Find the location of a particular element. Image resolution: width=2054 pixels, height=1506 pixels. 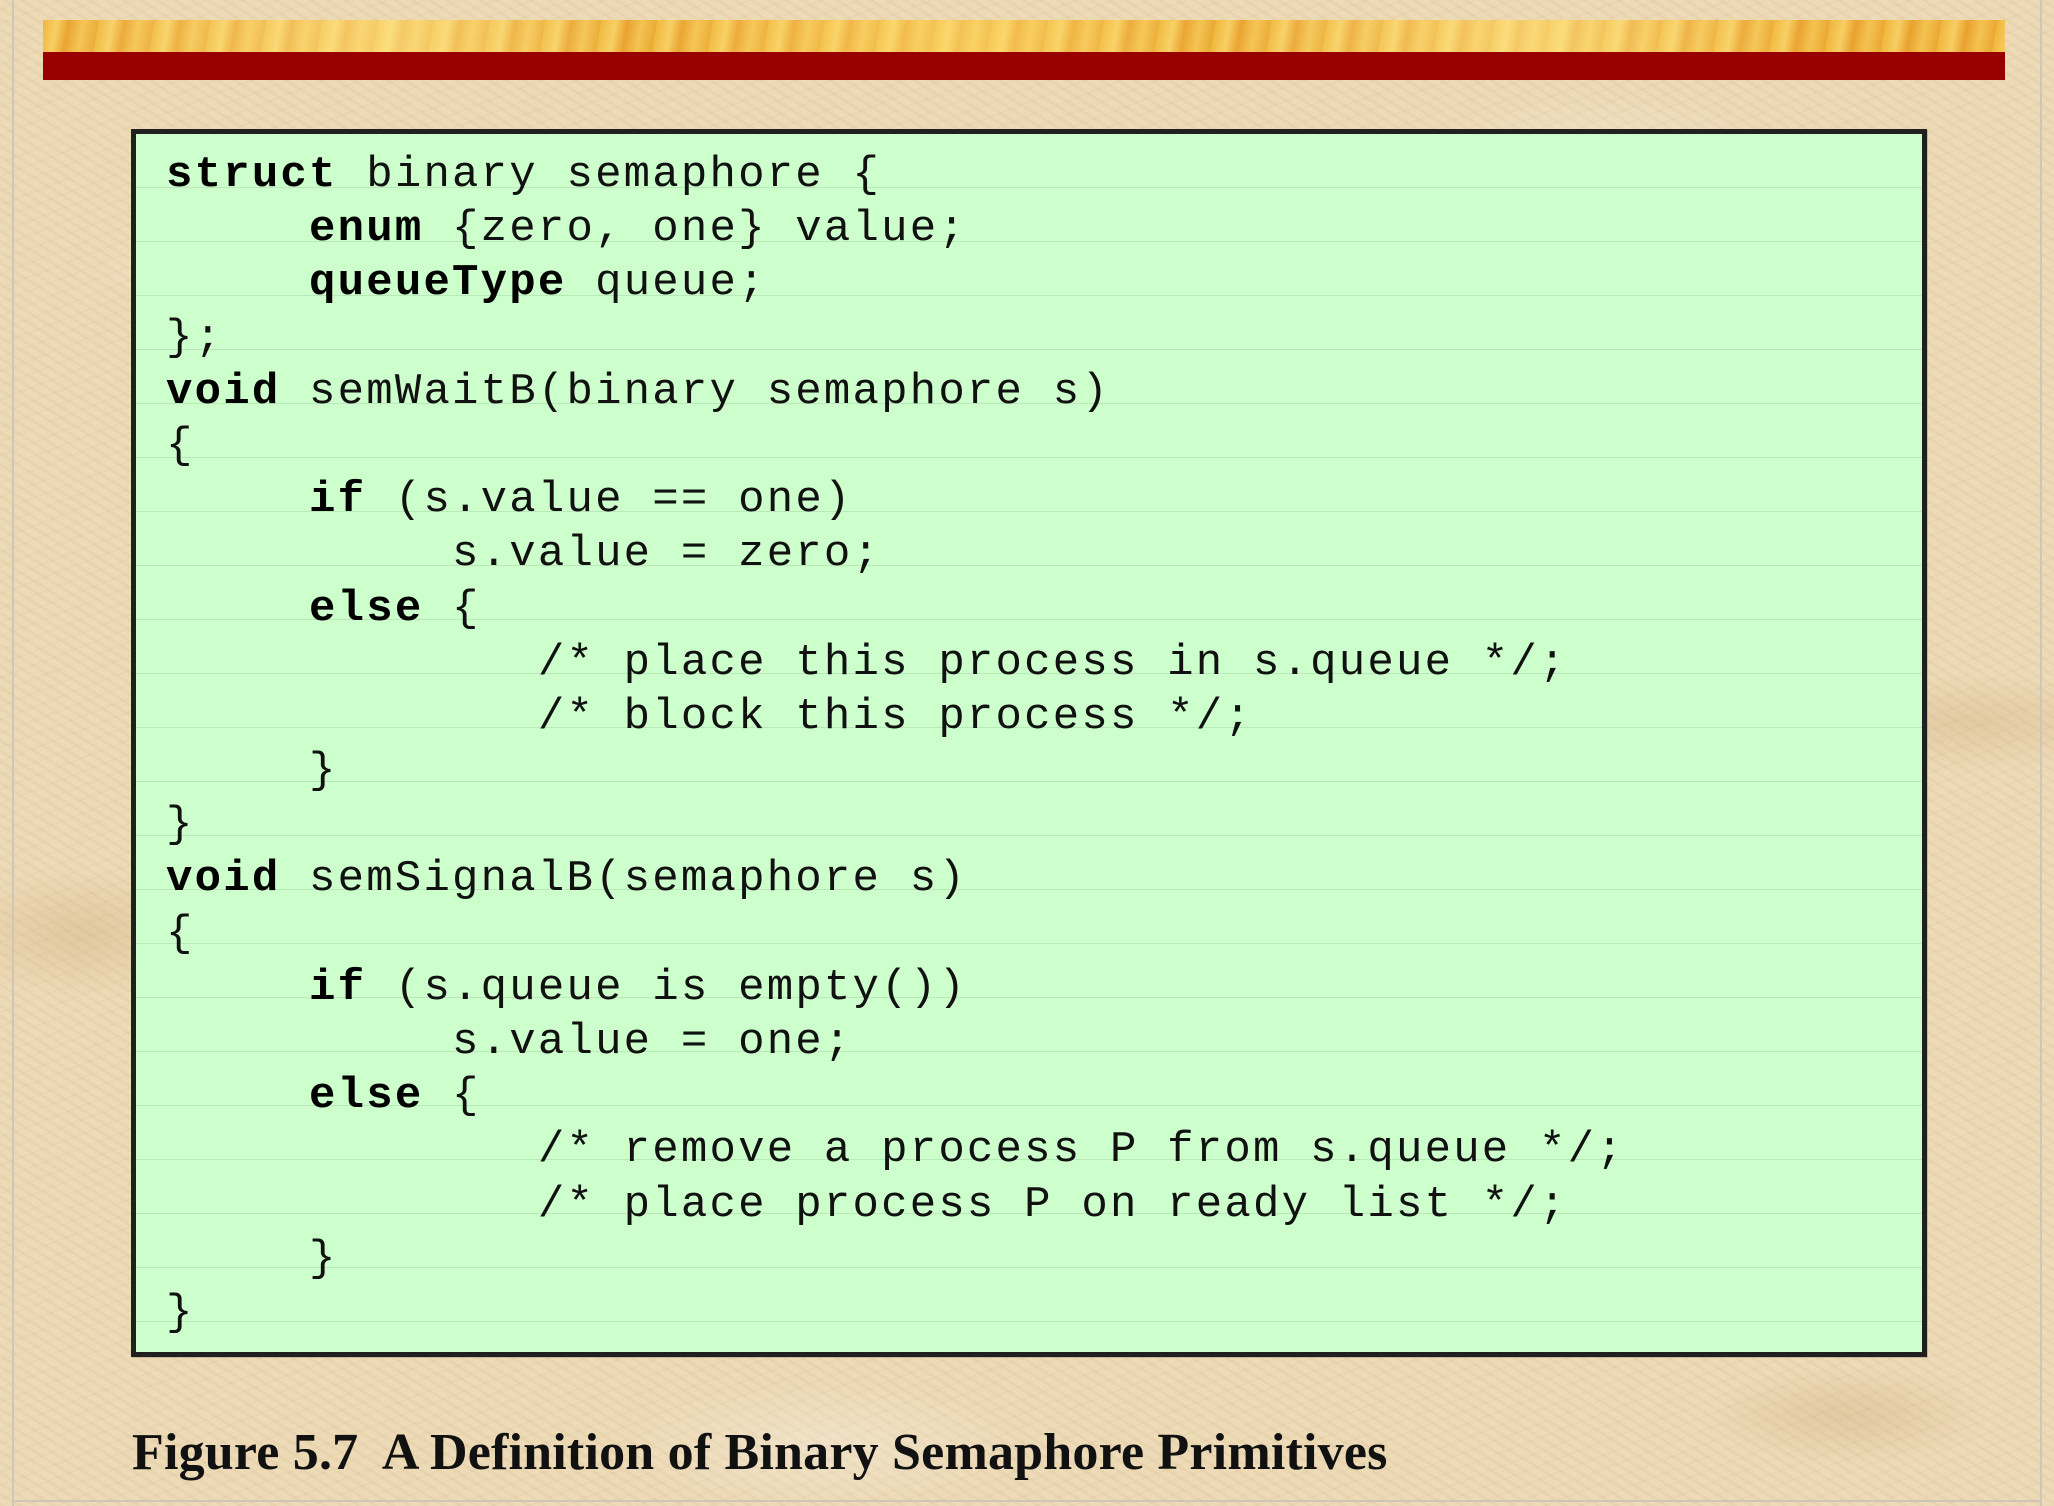

code-line: /* place process P on ready list */; is located at coordinates (895, 1205).